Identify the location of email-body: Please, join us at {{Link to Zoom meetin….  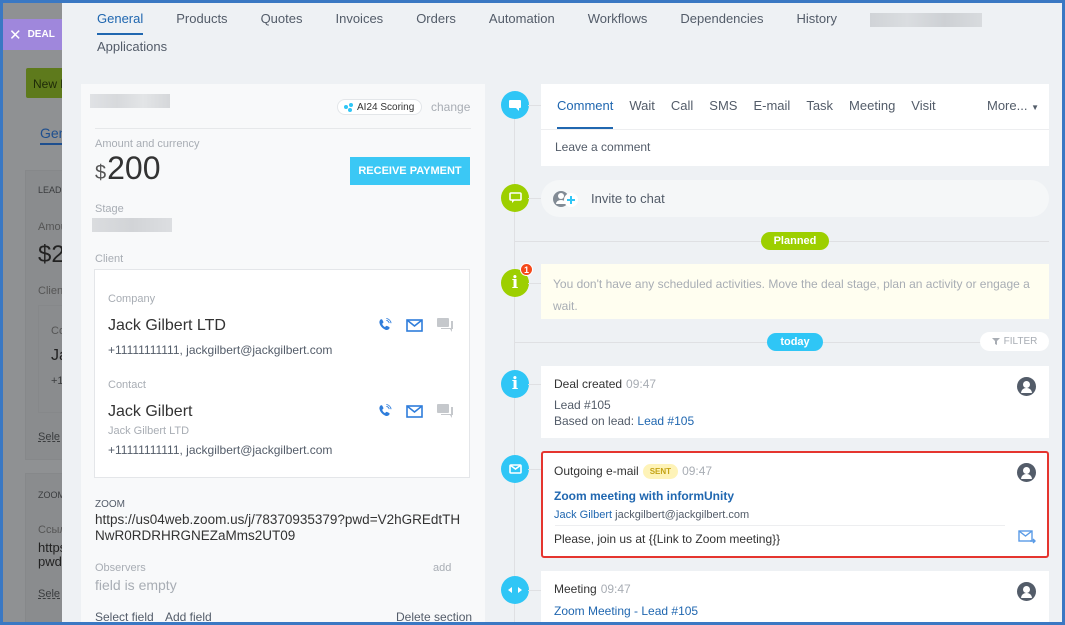
(667, 539).